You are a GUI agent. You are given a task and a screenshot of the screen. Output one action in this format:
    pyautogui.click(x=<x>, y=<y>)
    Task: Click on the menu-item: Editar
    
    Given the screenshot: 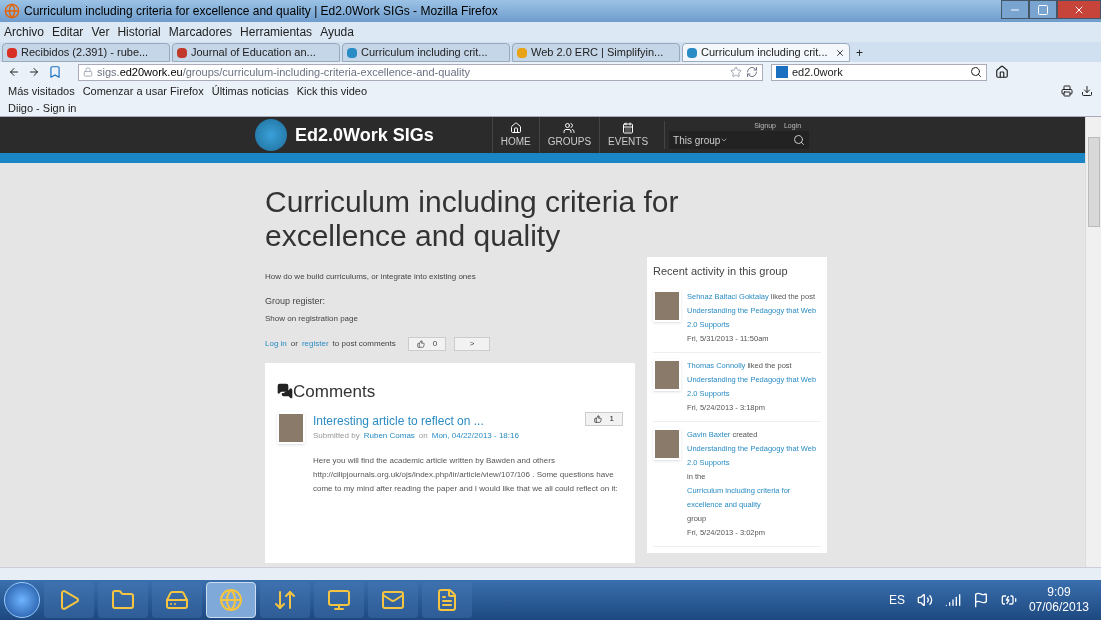 What is the action you would take?
    pyautogui.click(x=68, y=32)
    